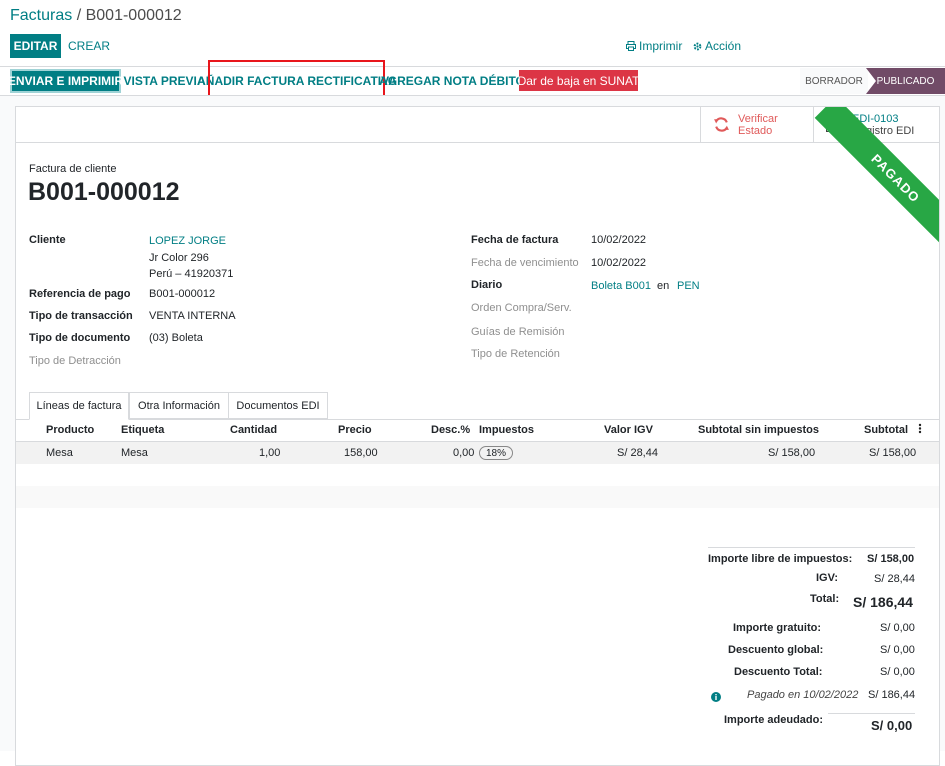 The width and height of the screenshot is (945, 766). Describe the element at coordinates (179, 405) in the screenshot. I see `tab-other-info: Otra Información` at that location.